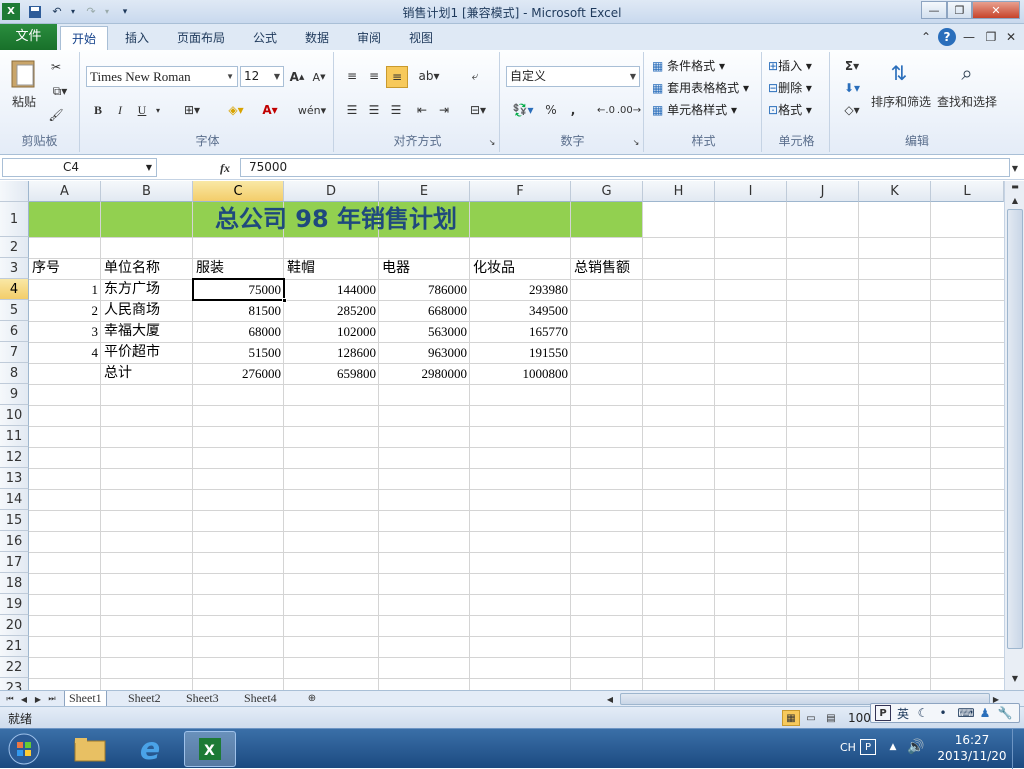 The height and width of the screenshot is (769, 1024). What do you see at coordinates (790, 88) in the screenshot?
I see `delete-cells-button: ⊟删除 ▾` at bounding box center [790, 88].